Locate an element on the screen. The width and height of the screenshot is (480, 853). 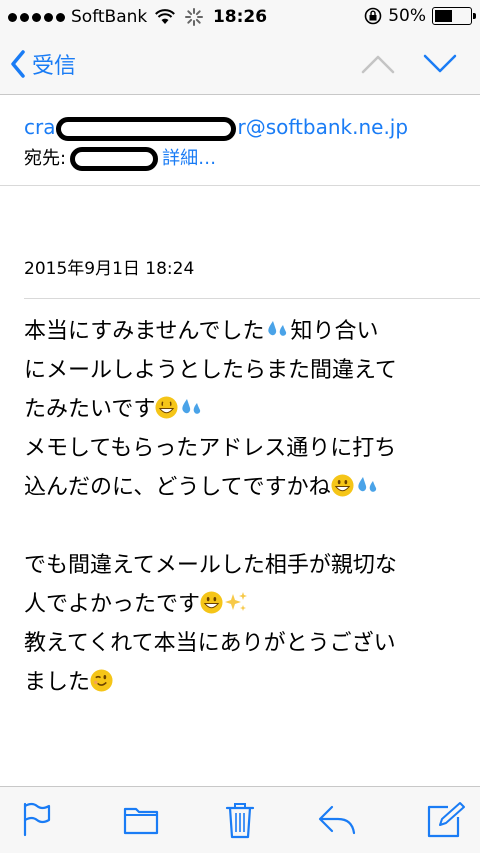
body-text: 知り合い is located at coordinates (334, 331).